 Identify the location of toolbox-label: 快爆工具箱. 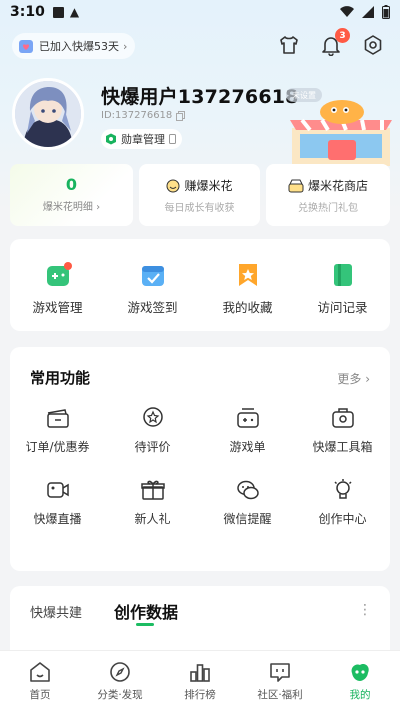
(342, 447).